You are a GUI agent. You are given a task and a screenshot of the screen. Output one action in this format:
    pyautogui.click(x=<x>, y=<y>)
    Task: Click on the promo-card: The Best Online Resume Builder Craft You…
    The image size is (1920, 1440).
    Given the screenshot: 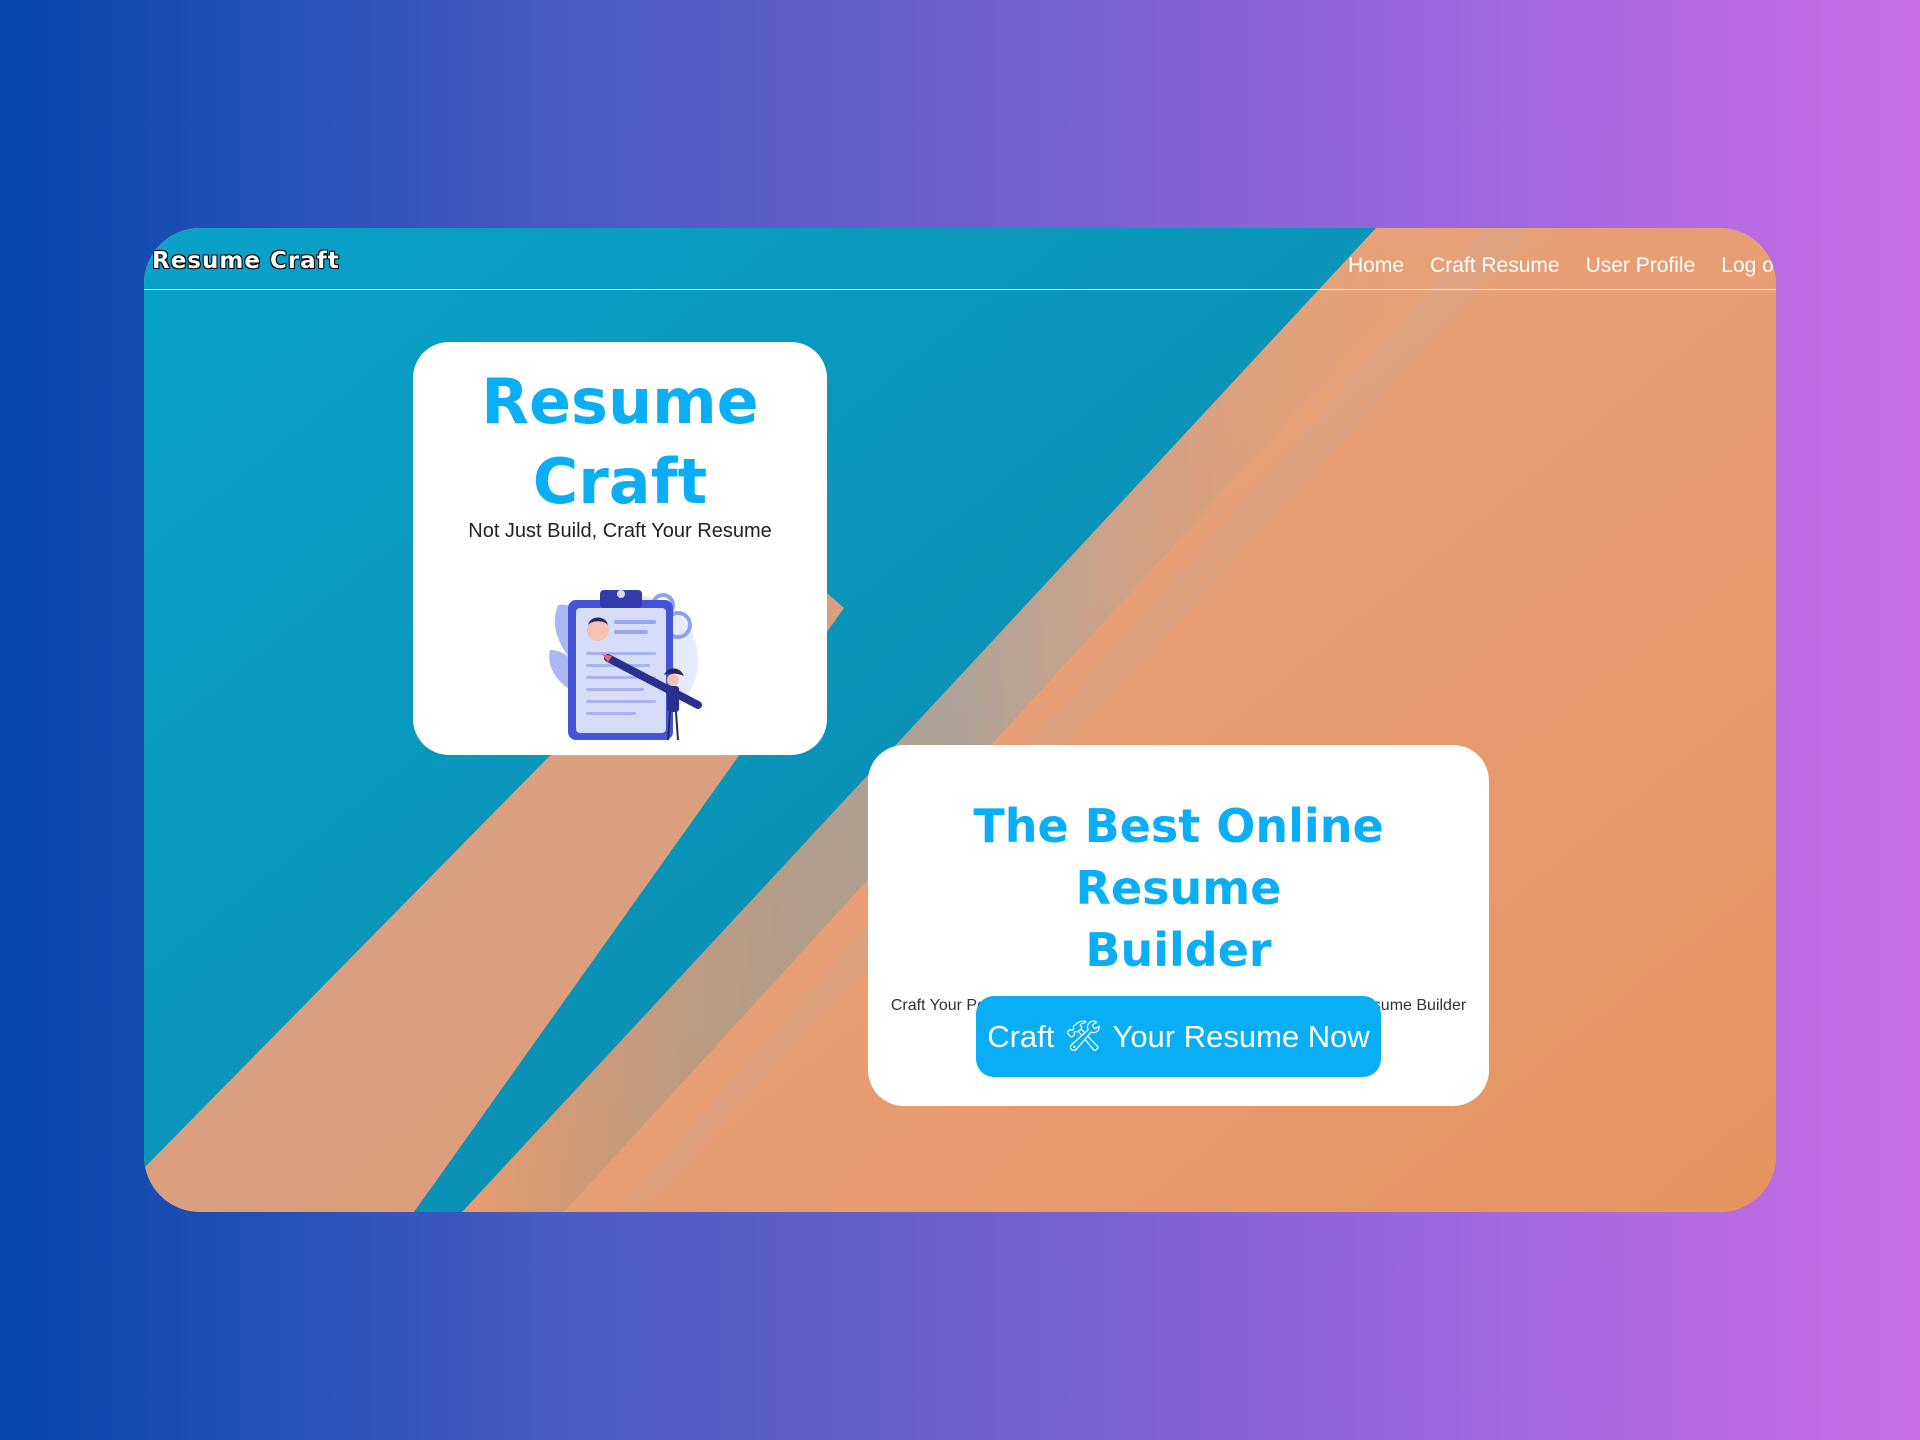 What is the action you would take?
    pyautogui.click(x=1178, y=925)
    